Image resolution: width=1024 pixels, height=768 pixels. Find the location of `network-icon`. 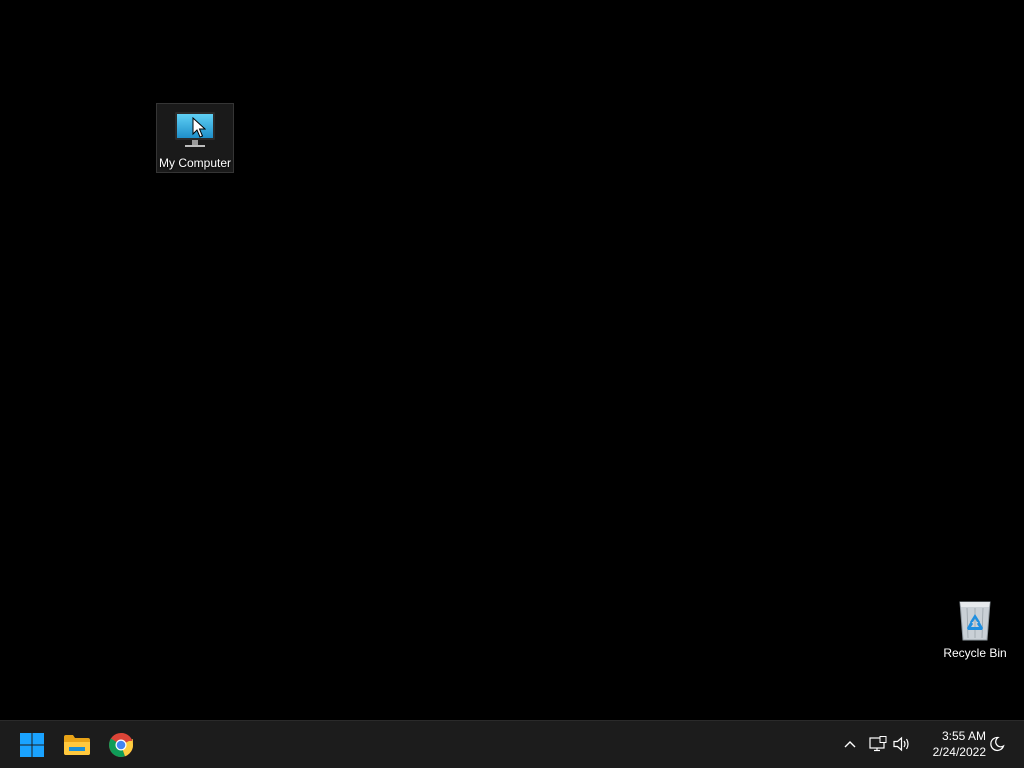

network-icon is located at coordinates (878, 744).